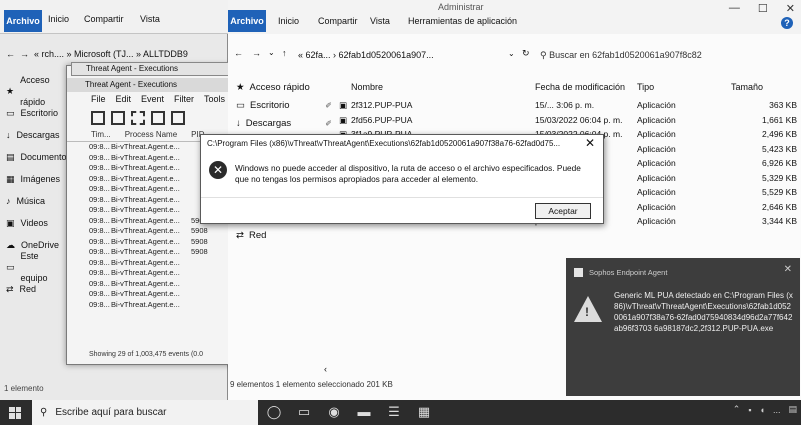 The width and height of the screenshot is (801, 425). What do you see at coordinates (33, 179) in the screenshot?
I see `left-nav-item: ▦ Imágenes` at bounding box center [33, 179].